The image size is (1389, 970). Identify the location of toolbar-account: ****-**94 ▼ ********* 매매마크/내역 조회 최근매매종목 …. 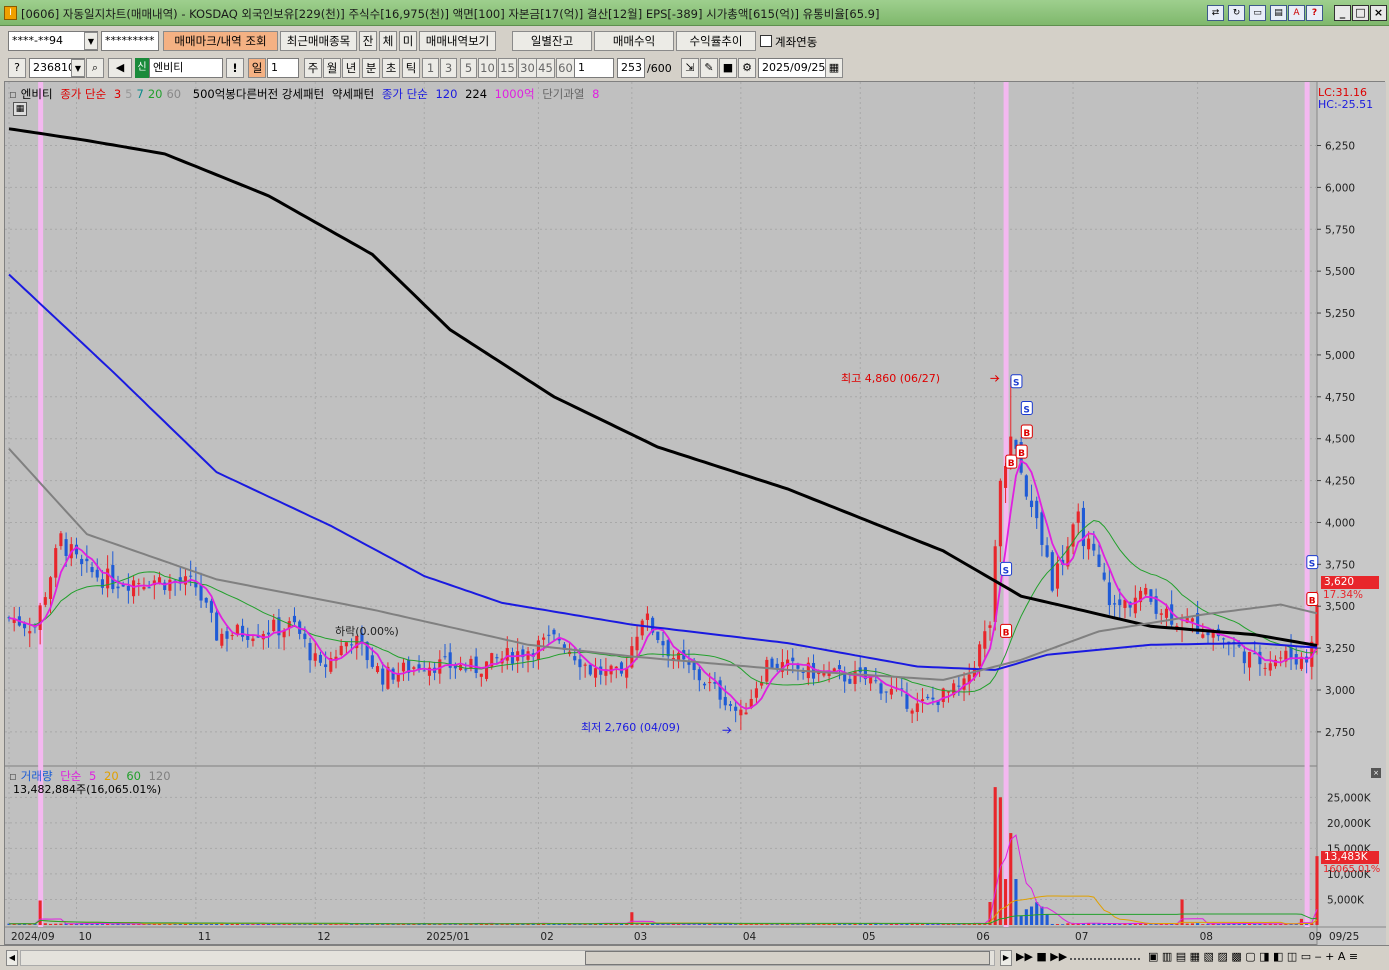
(694, 40).